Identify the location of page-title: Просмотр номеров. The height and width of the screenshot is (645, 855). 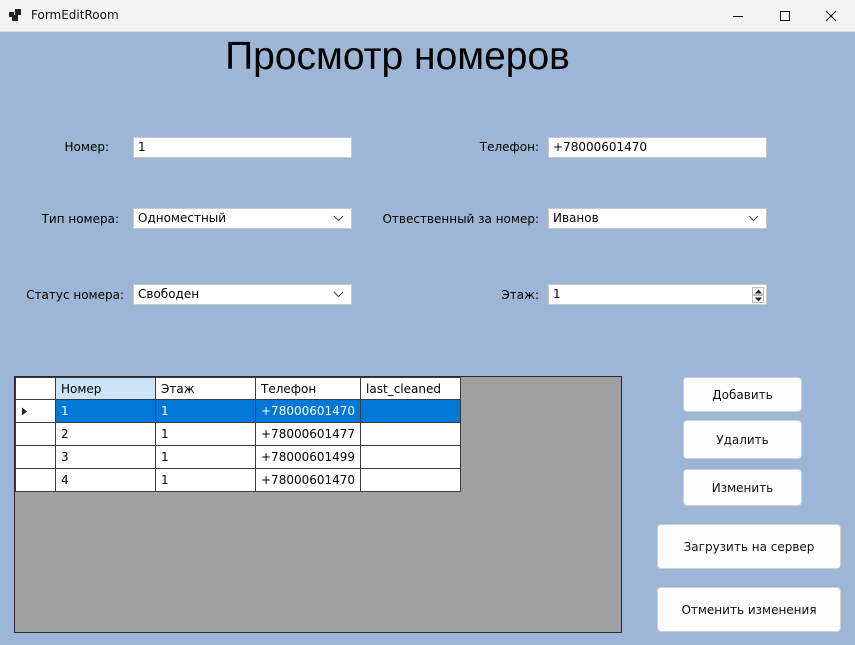
(397, 56).